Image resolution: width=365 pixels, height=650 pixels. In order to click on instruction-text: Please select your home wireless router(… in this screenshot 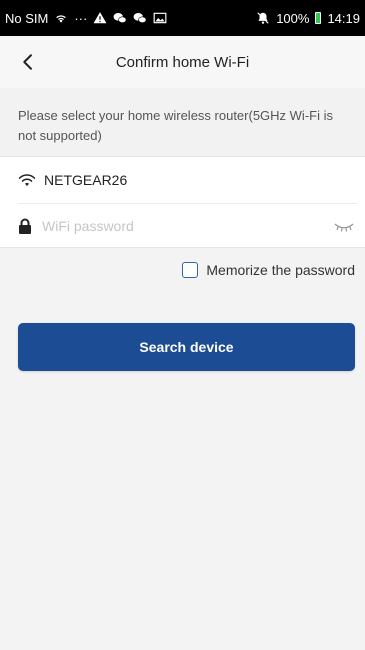, I will do `click(182, 122)`.